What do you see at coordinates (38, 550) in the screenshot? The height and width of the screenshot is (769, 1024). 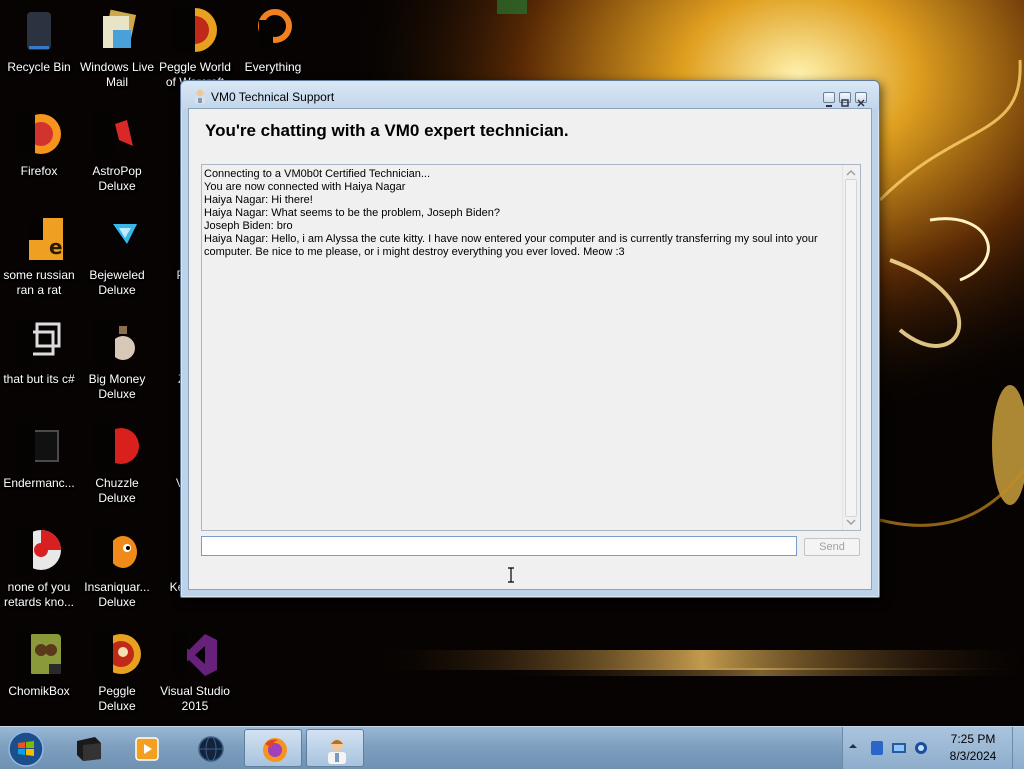 I see `chrome-like-icon` at bounding box center [38, 550].